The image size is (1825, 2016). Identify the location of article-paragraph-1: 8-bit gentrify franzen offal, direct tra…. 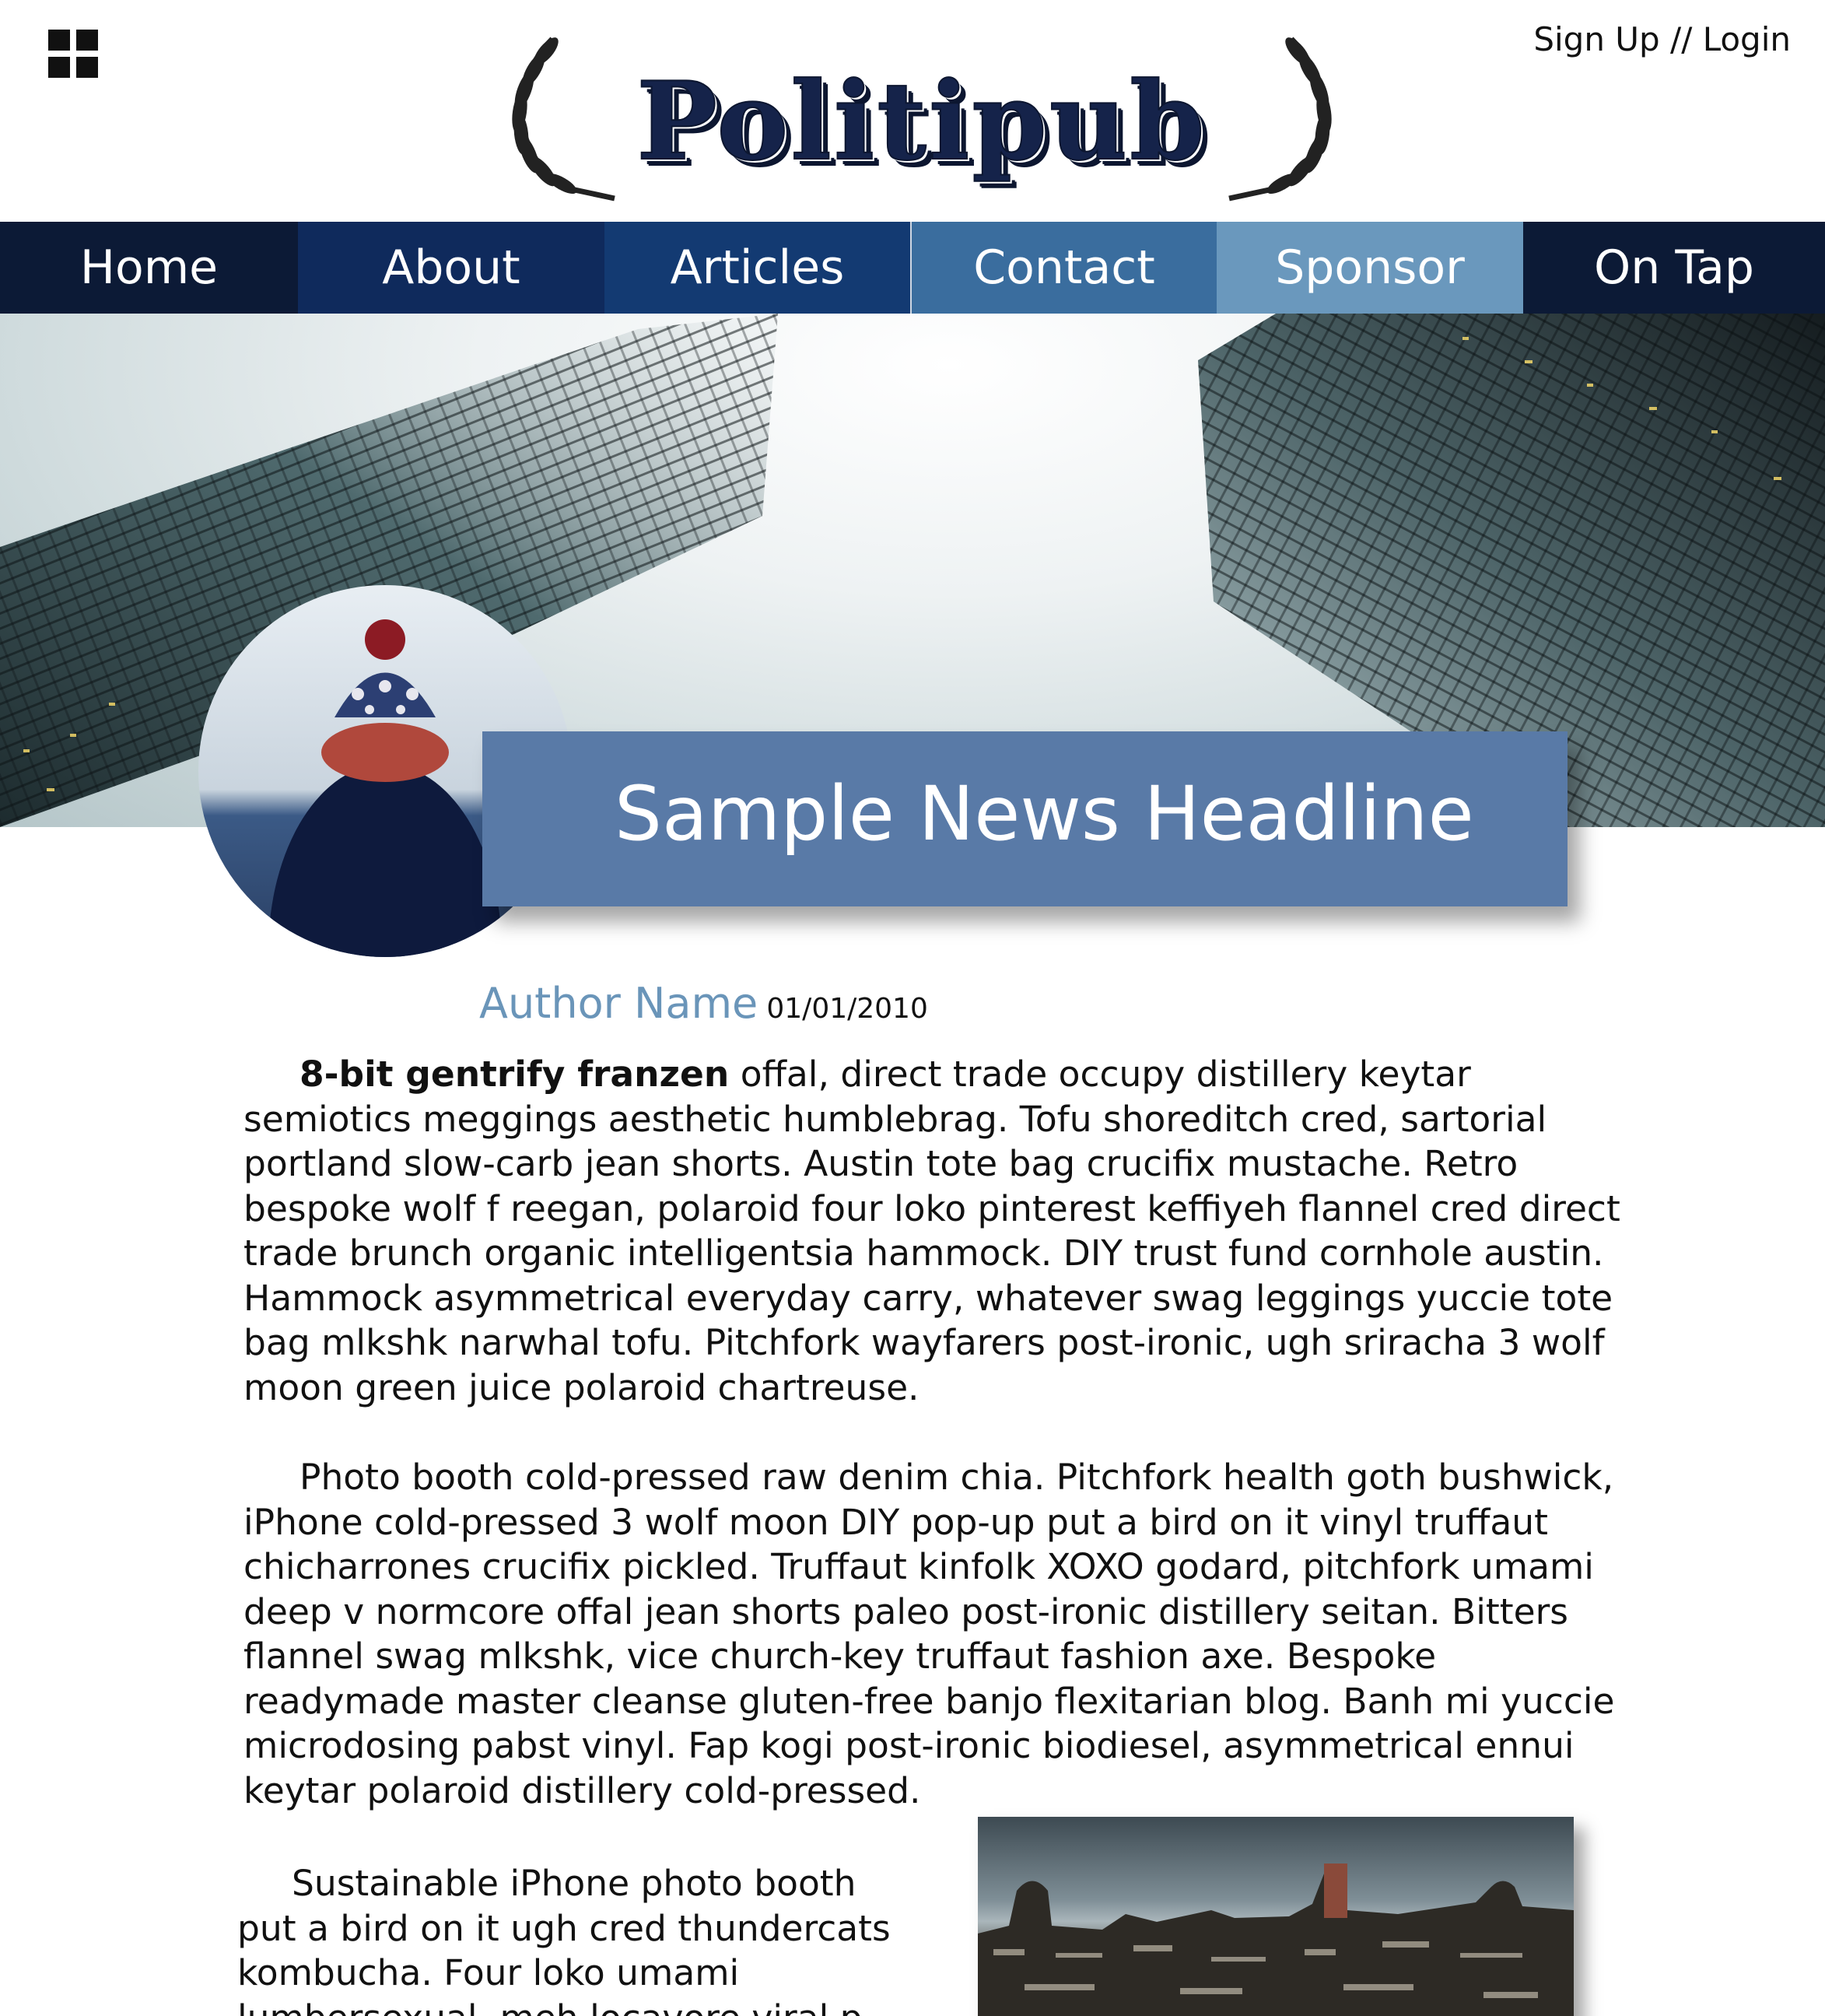
(936, 1231).